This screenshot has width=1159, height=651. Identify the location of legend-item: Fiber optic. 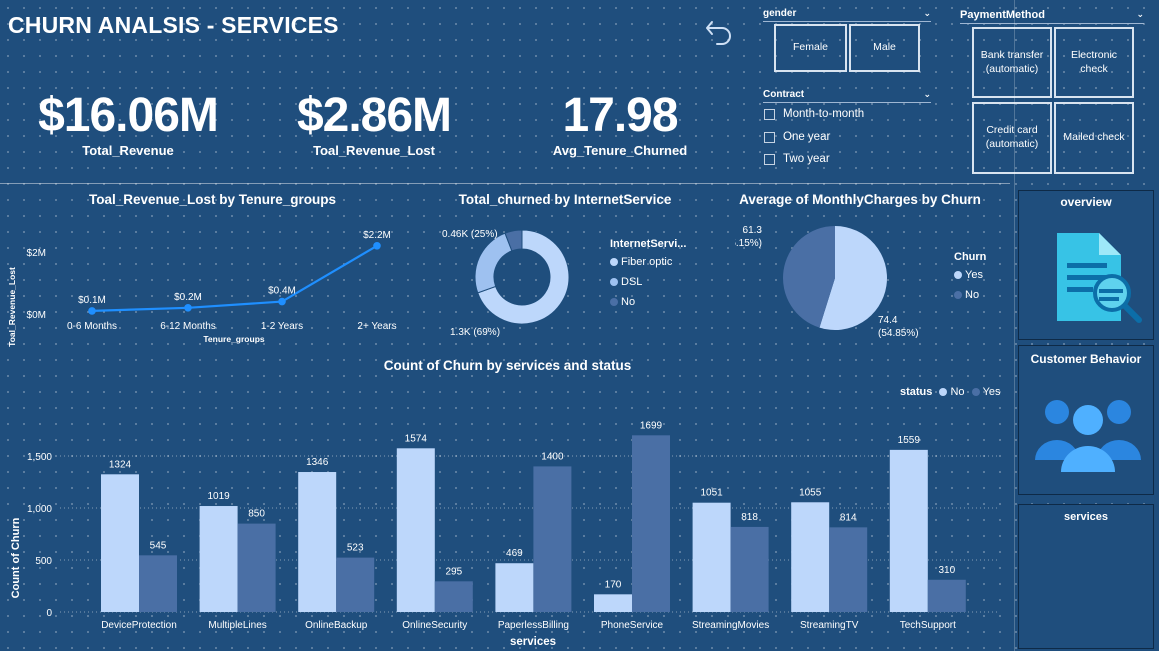
(648, 262).